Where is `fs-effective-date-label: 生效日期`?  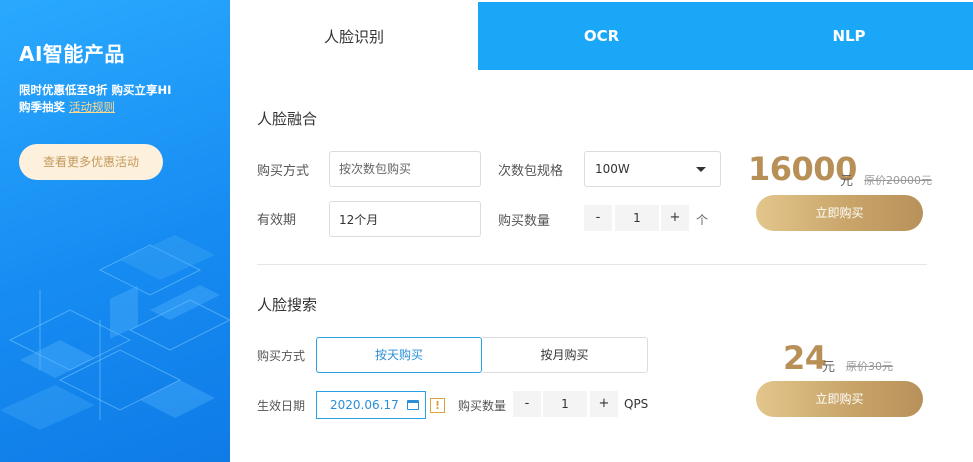 fs-effective-date-label: 生效日期 is located at coordinates (281, 406).